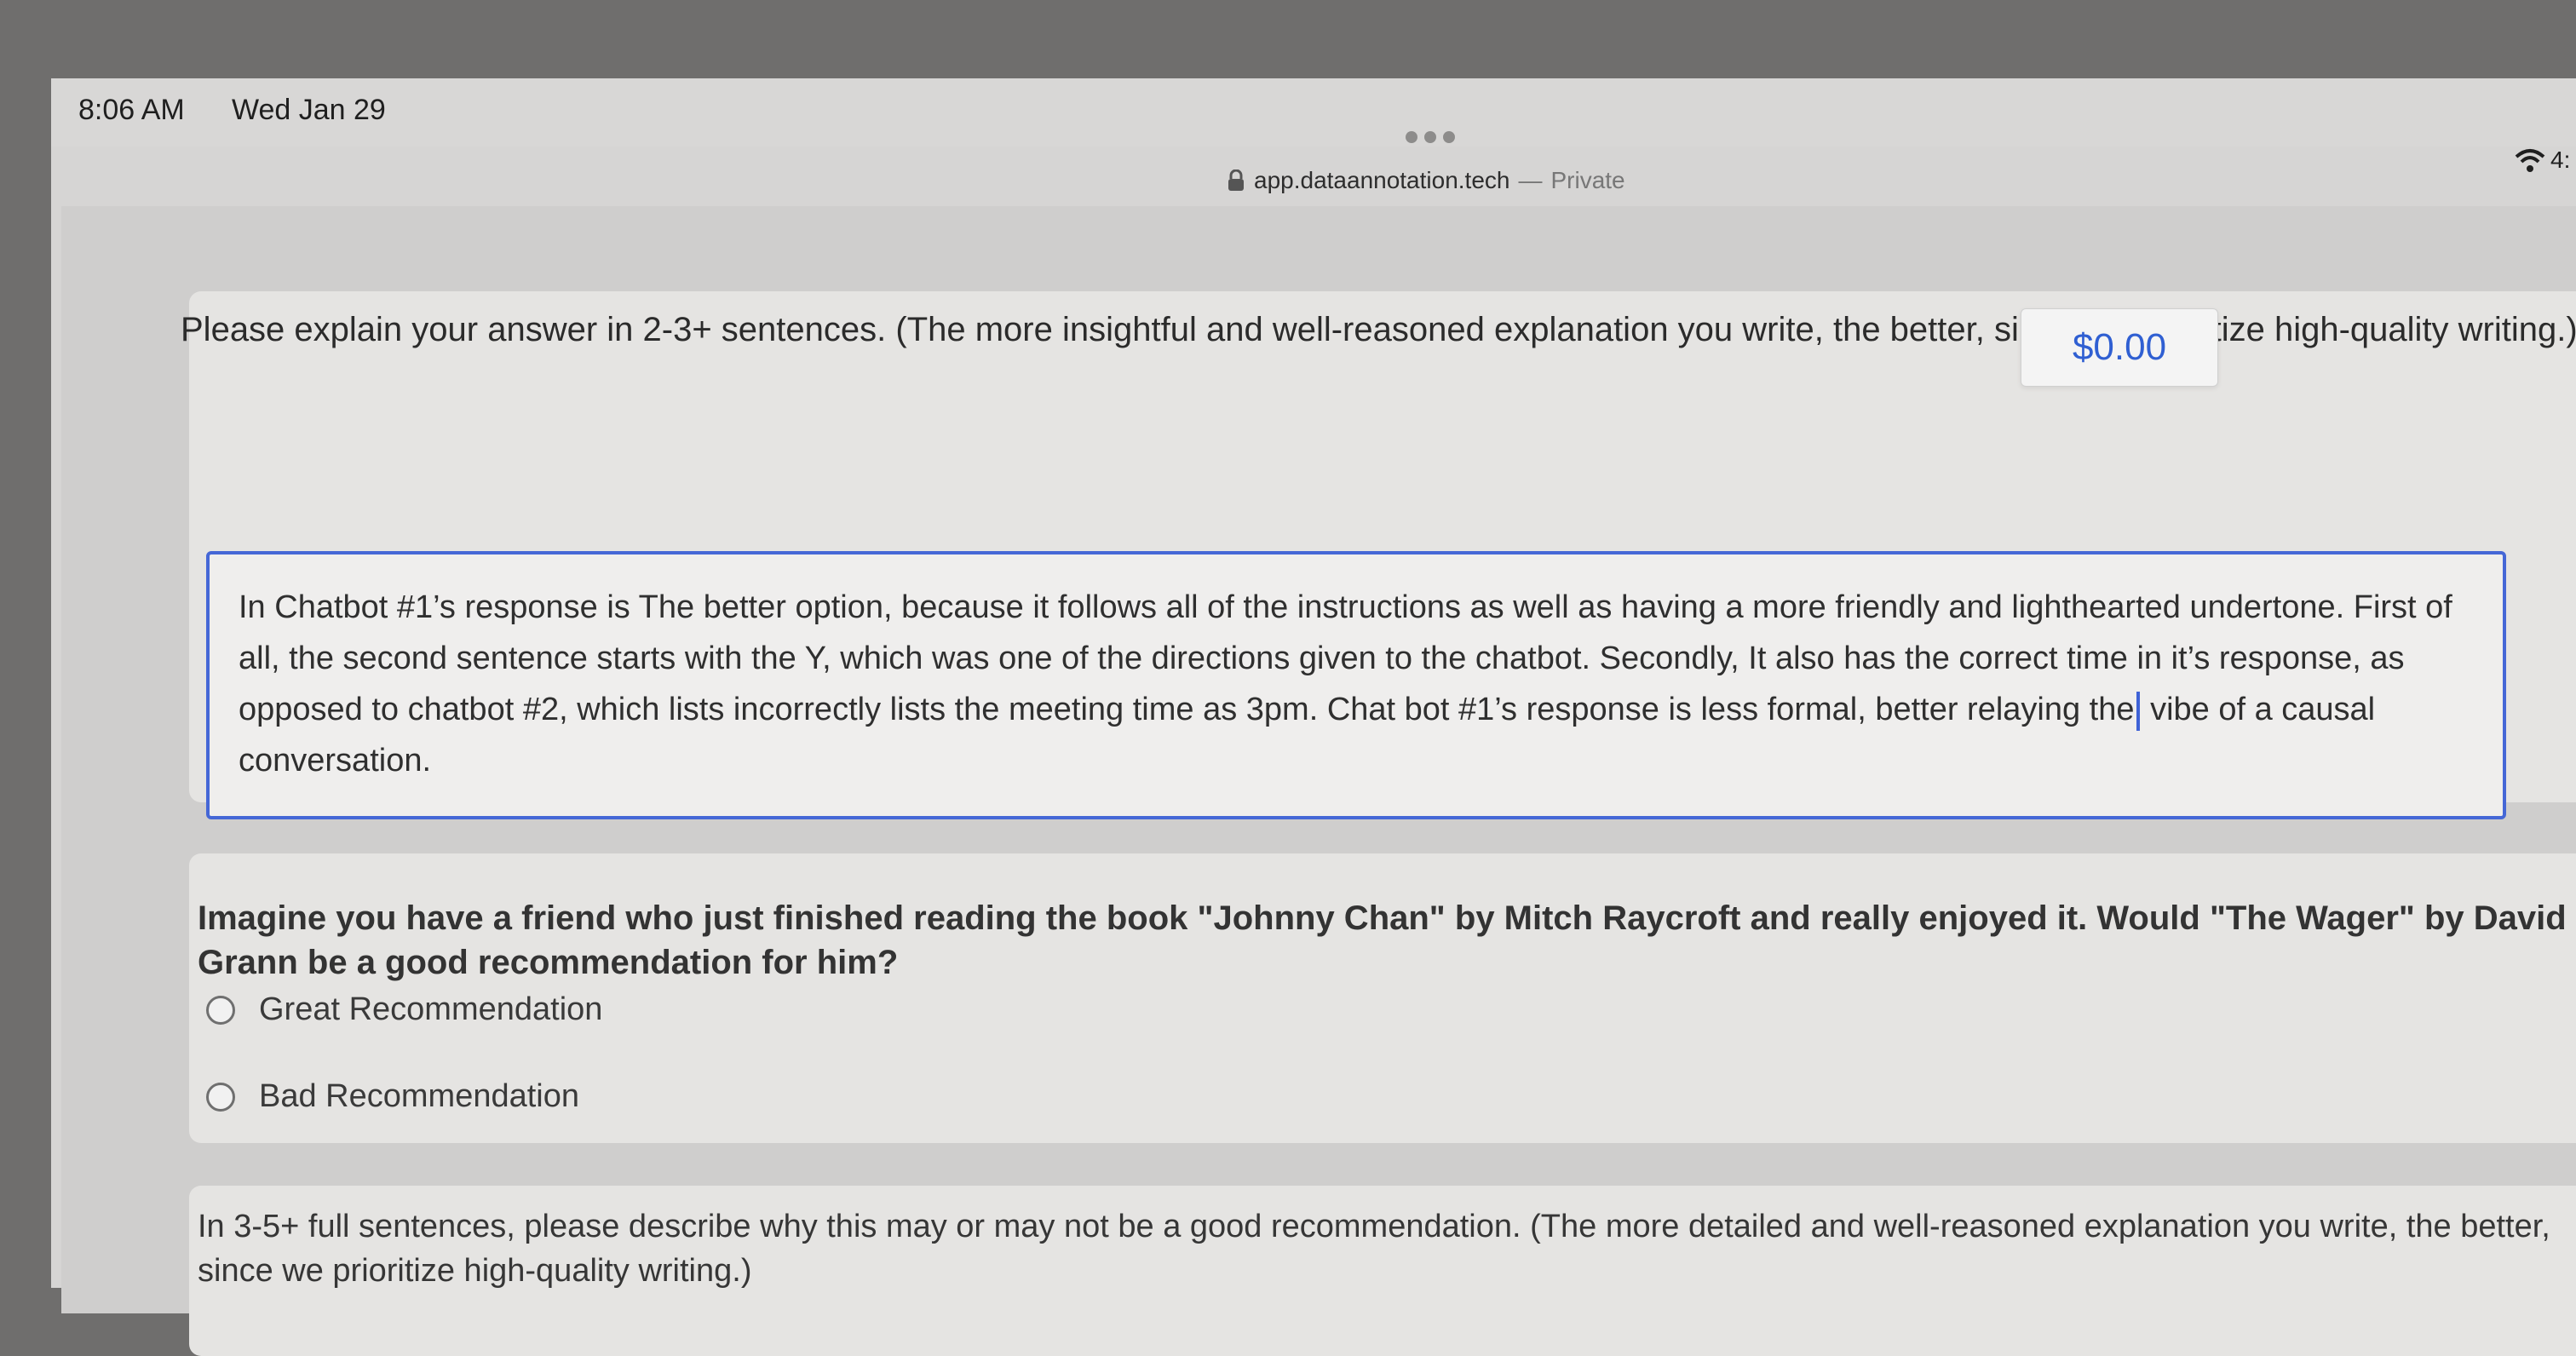 The width and height of the screenshot is (2576, 1356). I want to click on text-cursor, so click(2138, 711).